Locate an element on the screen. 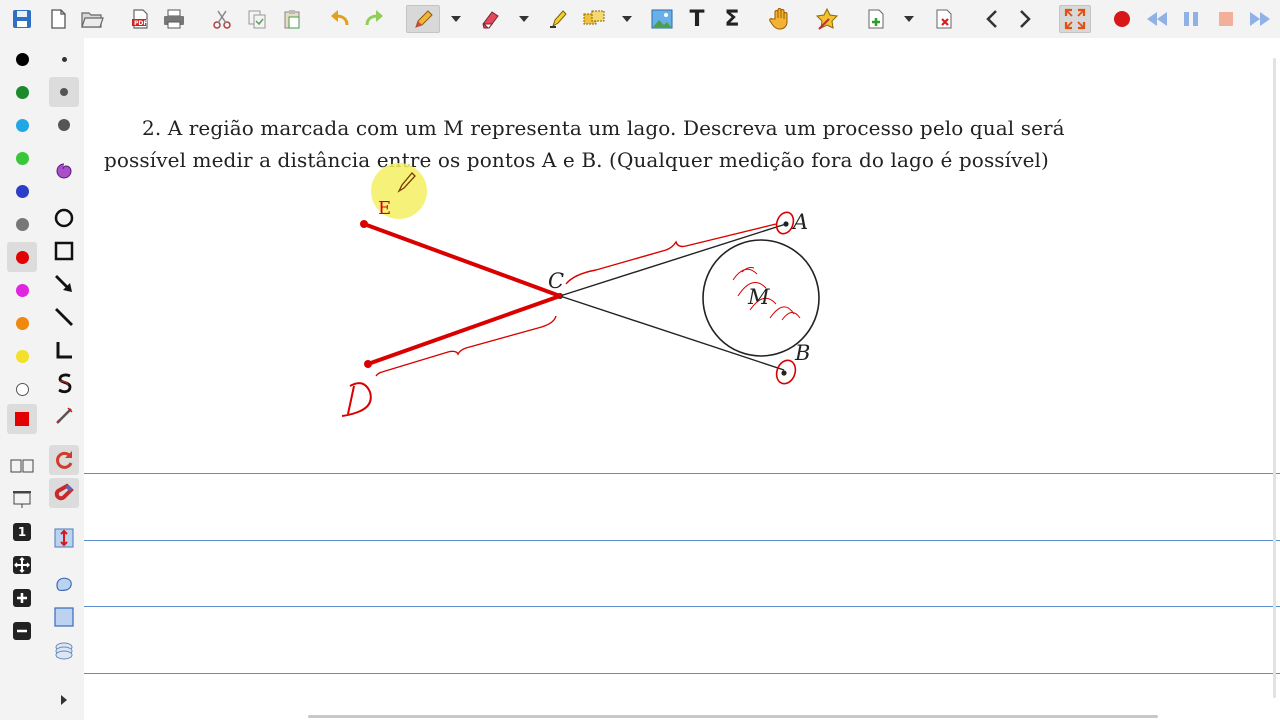 This screenshot has width=1280, height=720. copy-icon is located at coordinates (257, 19).